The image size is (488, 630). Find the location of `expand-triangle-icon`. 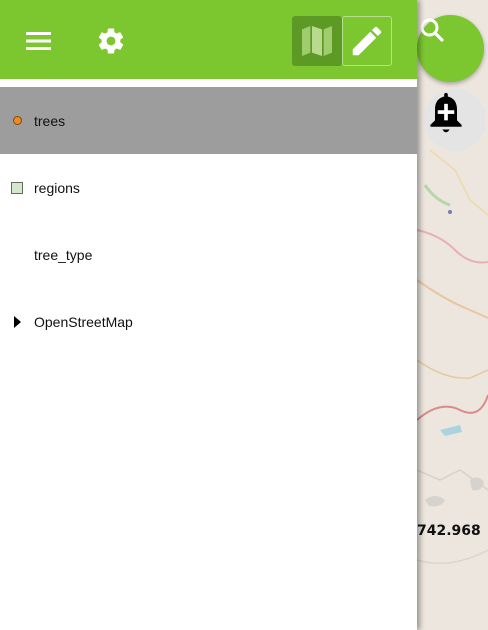

expand-triangle-icon is located at coordinates (17, 321).